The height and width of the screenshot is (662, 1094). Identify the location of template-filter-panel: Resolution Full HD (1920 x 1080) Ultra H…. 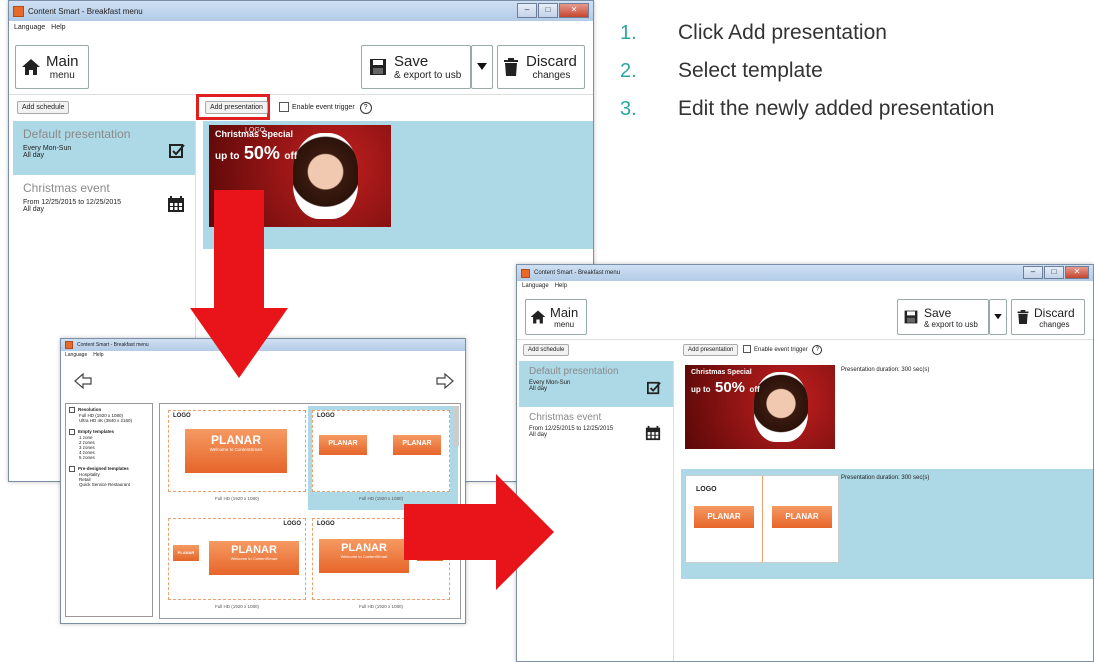
(109, 510).